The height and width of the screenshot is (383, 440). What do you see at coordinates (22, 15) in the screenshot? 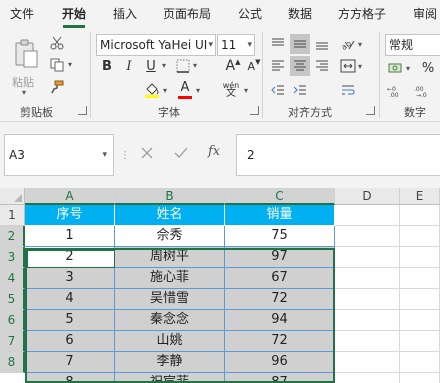
I see `tab-file: 文件` at bounding box center [22, 15].